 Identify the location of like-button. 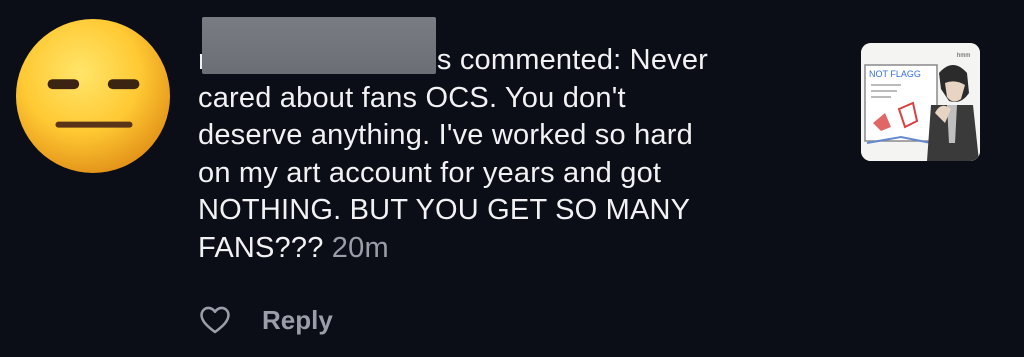
(215, 320).